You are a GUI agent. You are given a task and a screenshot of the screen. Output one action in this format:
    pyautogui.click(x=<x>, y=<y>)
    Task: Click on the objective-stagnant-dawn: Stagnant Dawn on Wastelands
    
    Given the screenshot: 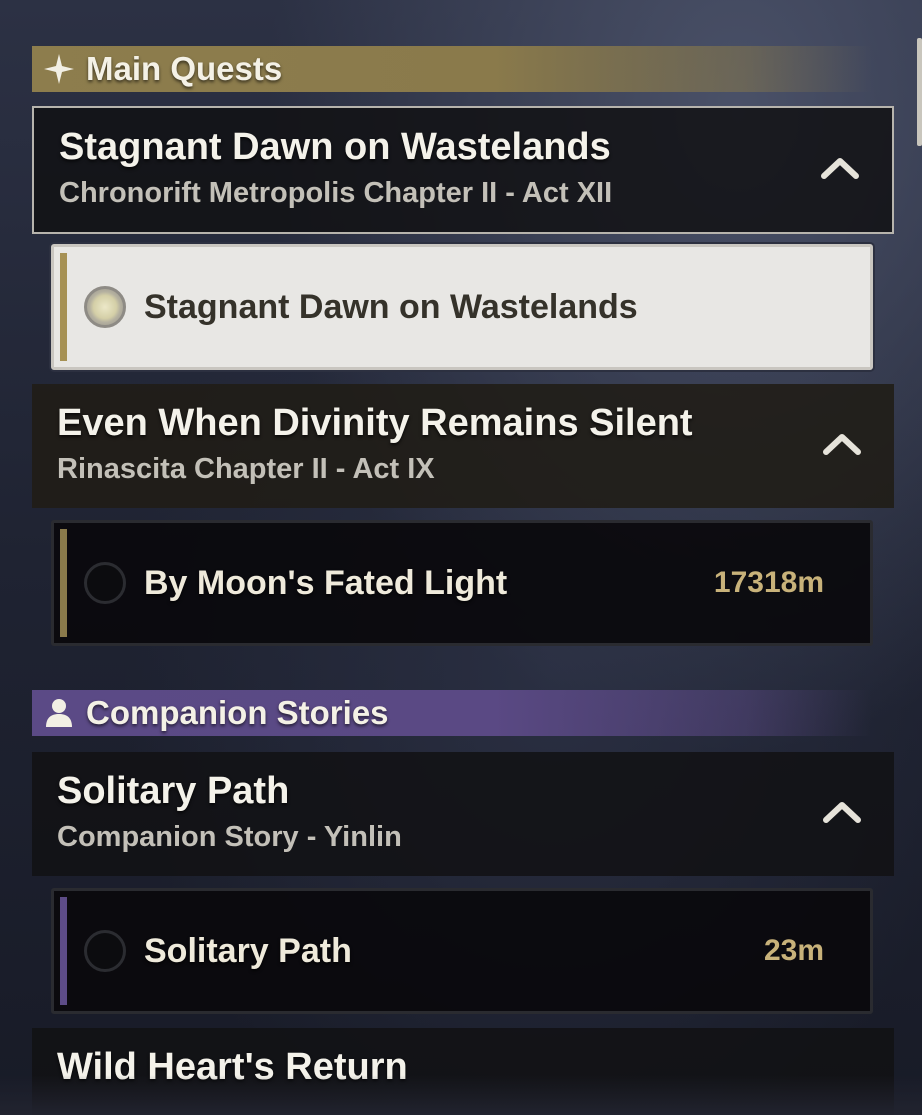 What is the action you would take?
    pyautogui.click(x=462, y=307)
    